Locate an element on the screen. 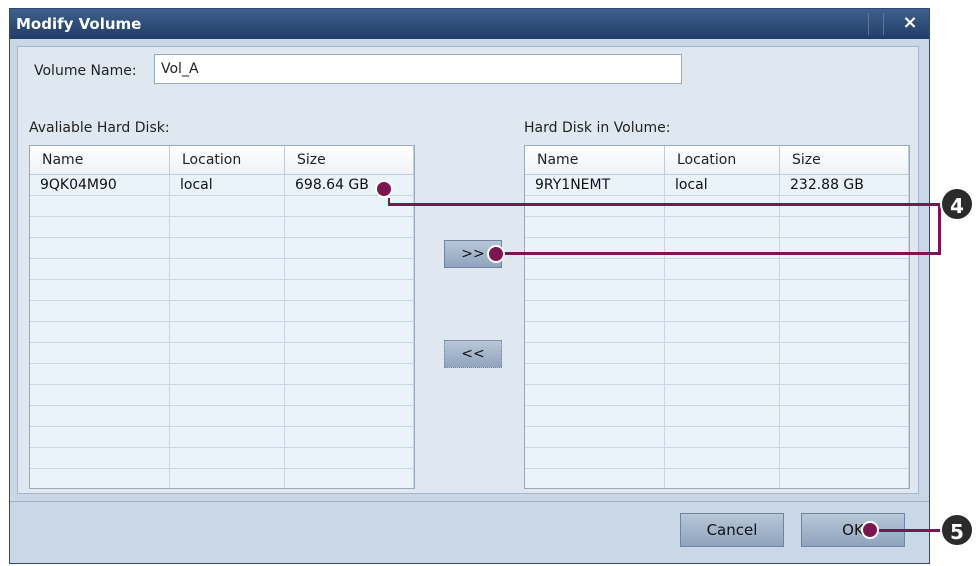 This screenshot has width=976, height=566. volume-name-label: Volume Name: is located at coordinates (85, 71).